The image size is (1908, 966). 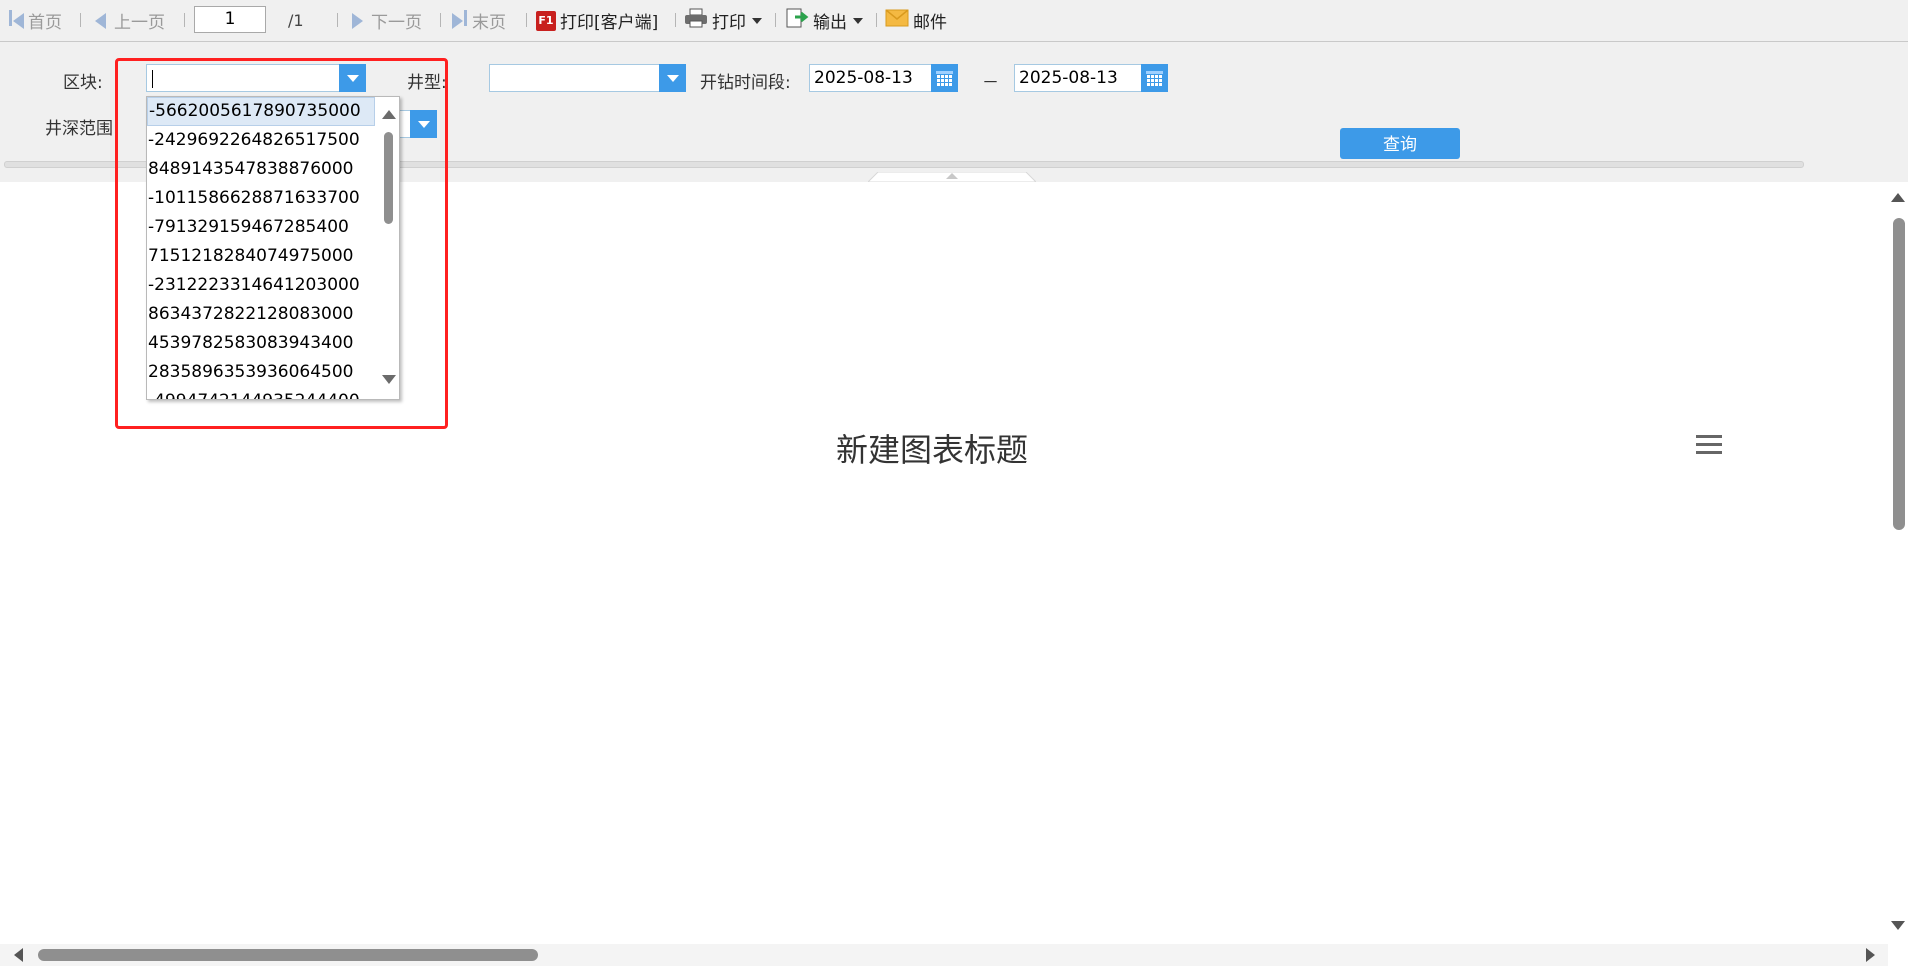 I want to click on next-page-button: 下一页, so click(x=387, y=20).